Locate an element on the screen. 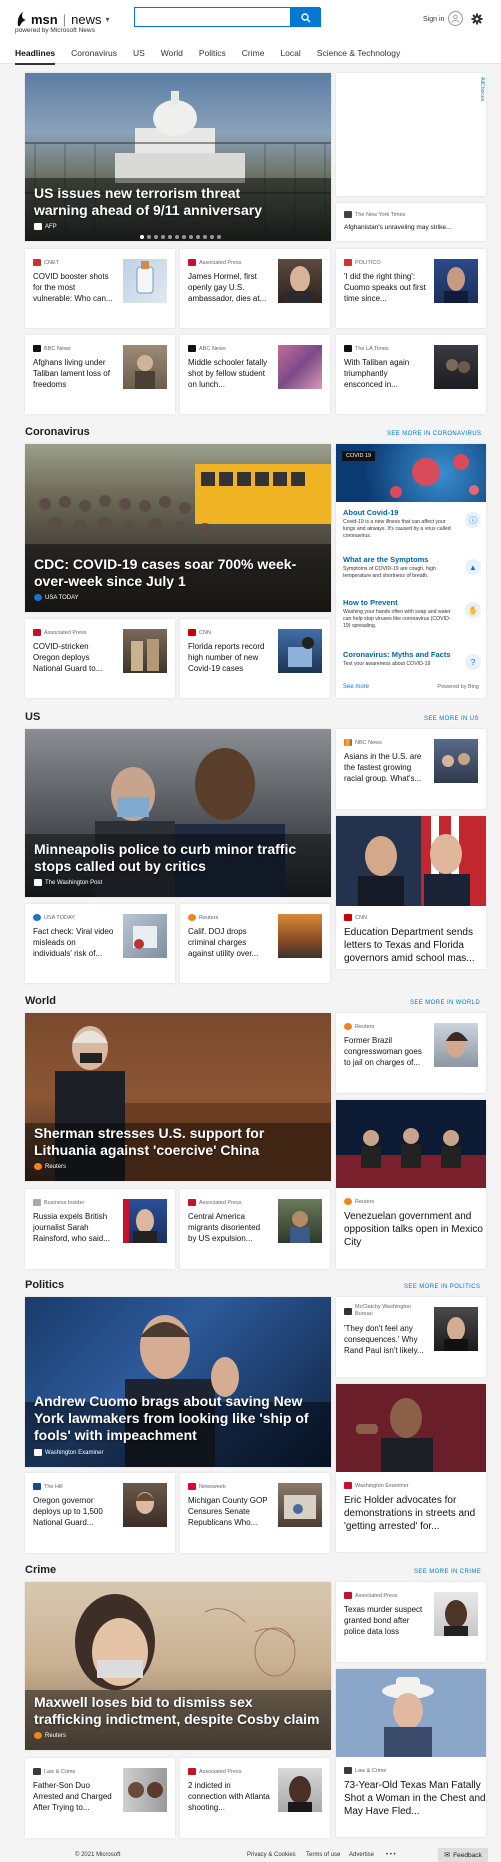  more-options-icon: • • • is located at coordinates (391, 1855).